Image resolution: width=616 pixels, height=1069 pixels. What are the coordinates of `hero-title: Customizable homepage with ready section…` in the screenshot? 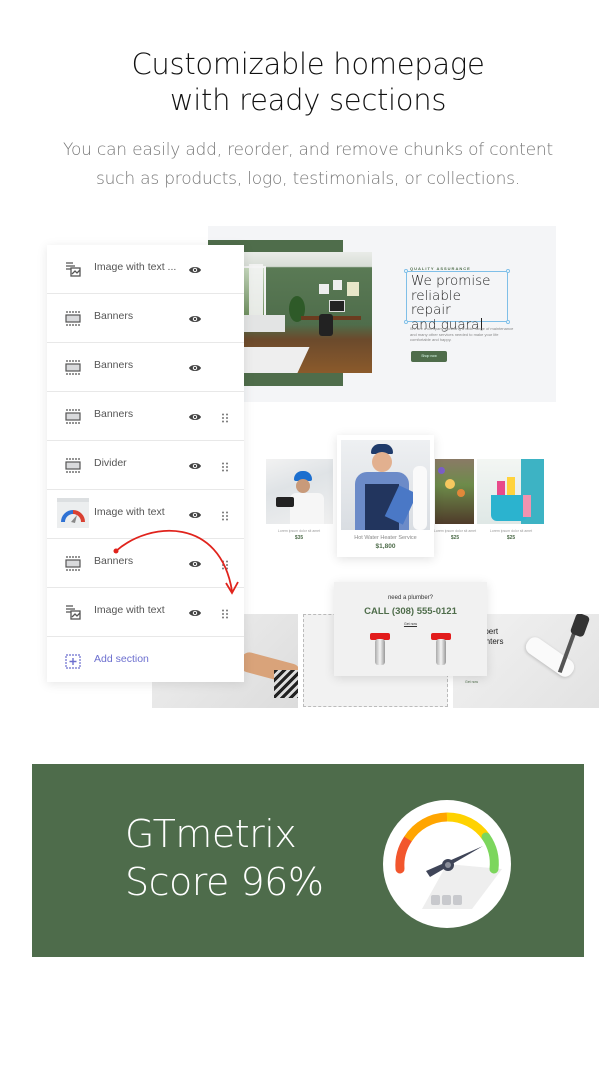 It's located at (308, 82).